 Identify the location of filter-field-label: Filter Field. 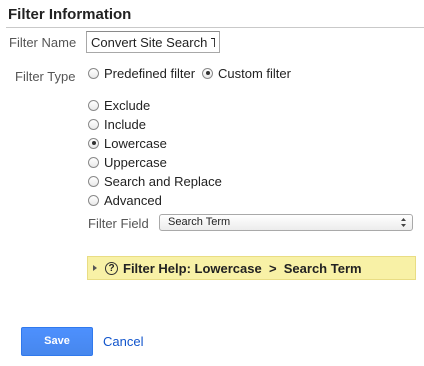
(118, 223).